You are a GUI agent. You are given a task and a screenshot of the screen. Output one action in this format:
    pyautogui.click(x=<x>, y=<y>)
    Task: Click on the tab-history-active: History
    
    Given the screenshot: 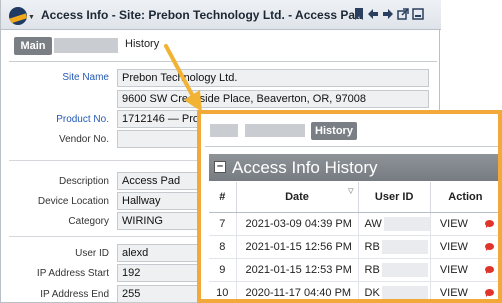 What is the action you would take?
    pyautogui.click(x=334, y=131)
    